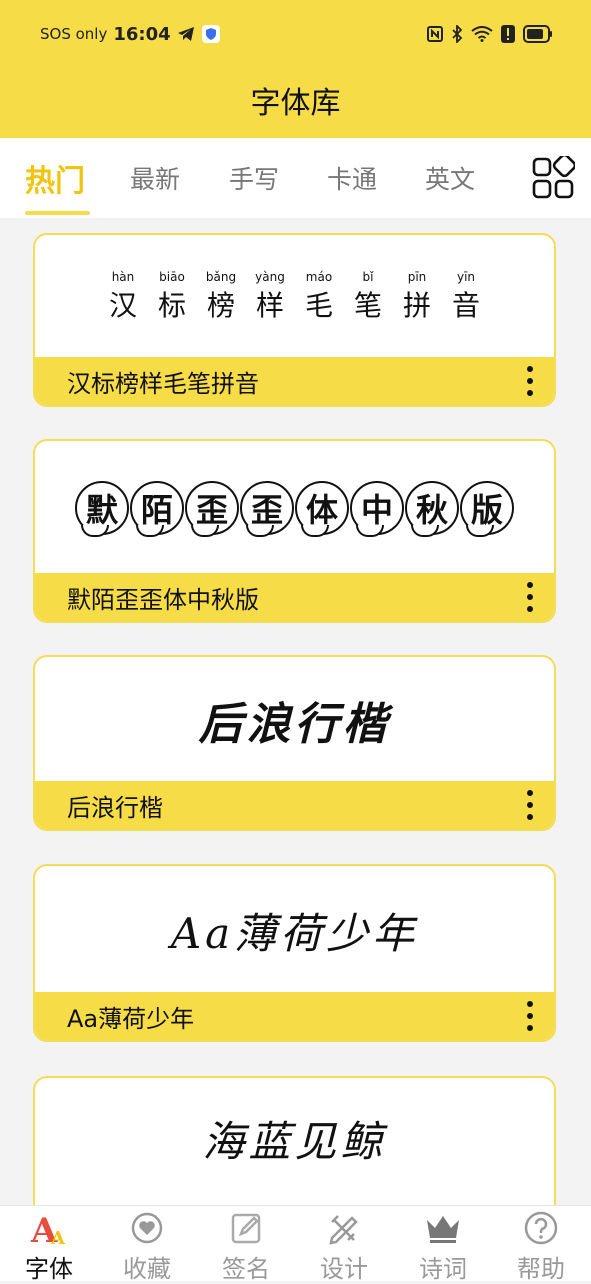  Describe the element at coordinates (254, 178) in the screenshot. I see `tab-handwriting: 手写` at that location.